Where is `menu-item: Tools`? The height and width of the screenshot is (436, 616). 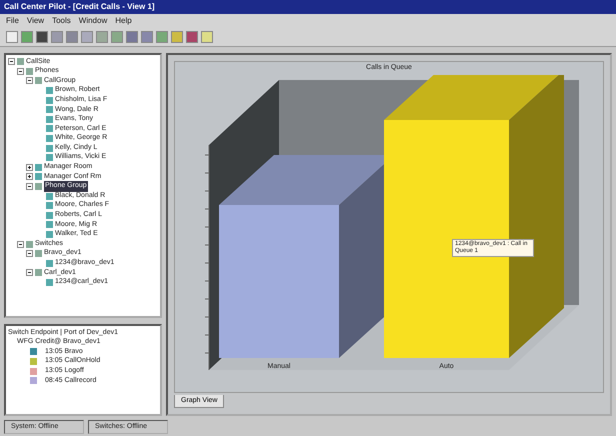 menu-item: Tools is located at coordinates (61, 20).